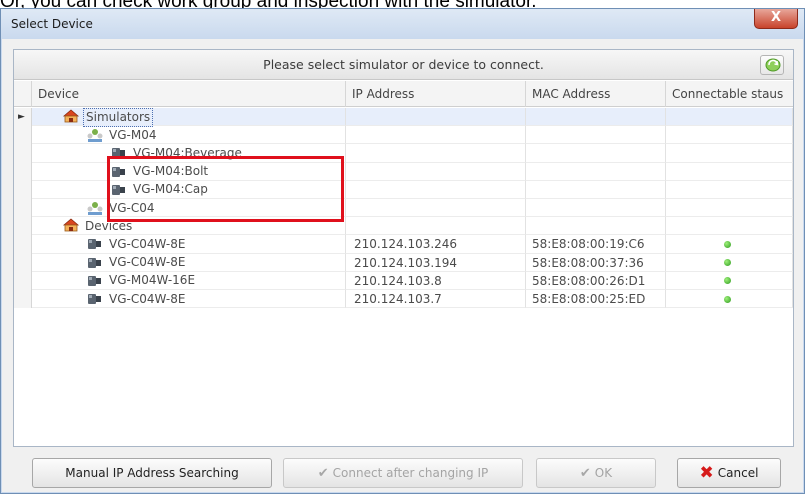 This screenshot has height=494, width=805. I want to click on ip-address-cell: 210.124.103.246, so click(436, 244).